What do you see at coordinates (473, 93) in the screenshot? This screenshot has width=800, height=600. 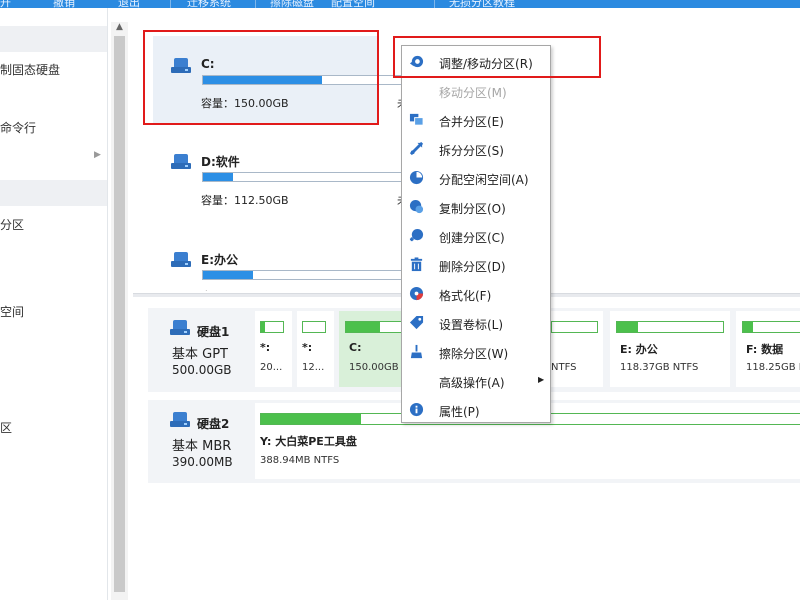 I see `menu-item-label: 移动分区(M)` at bounding box center [473, 93].